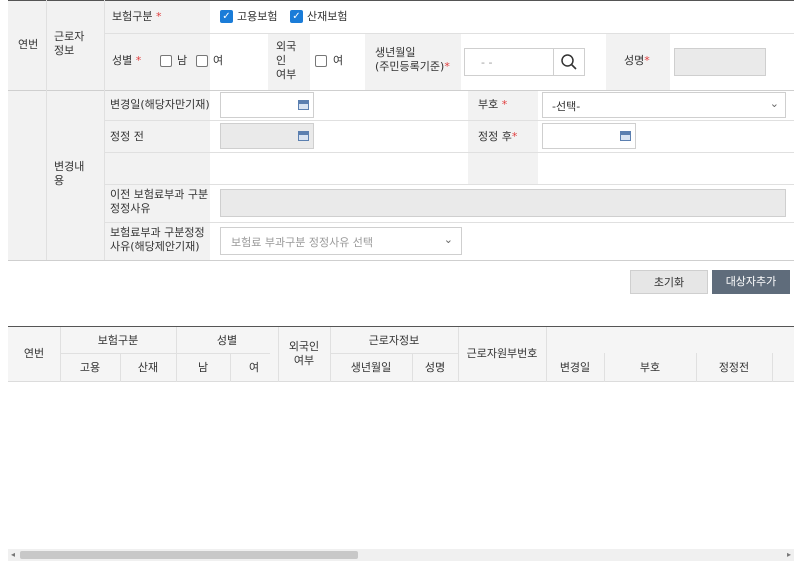  What do you see at coordinates (157, 239) in the screenshot?
I see `reason-label: 보험료부과 구분정정 사유(해당제안기재)` at bounding box center [157, 239].